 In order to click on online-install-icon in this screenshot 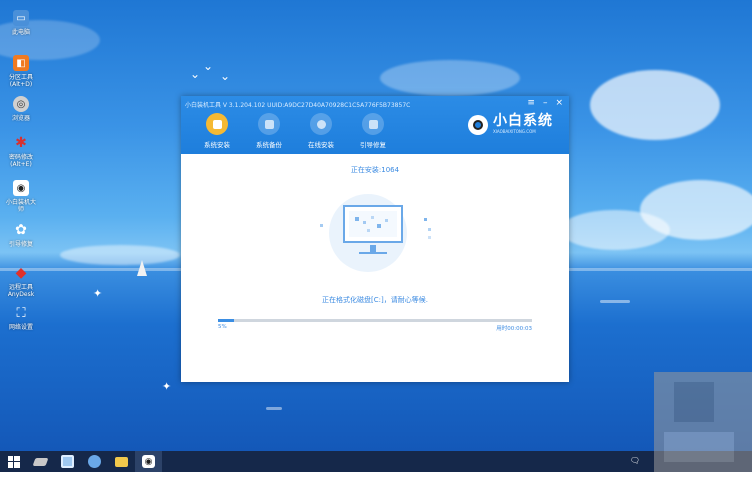, I will do `click(321, 124)`.